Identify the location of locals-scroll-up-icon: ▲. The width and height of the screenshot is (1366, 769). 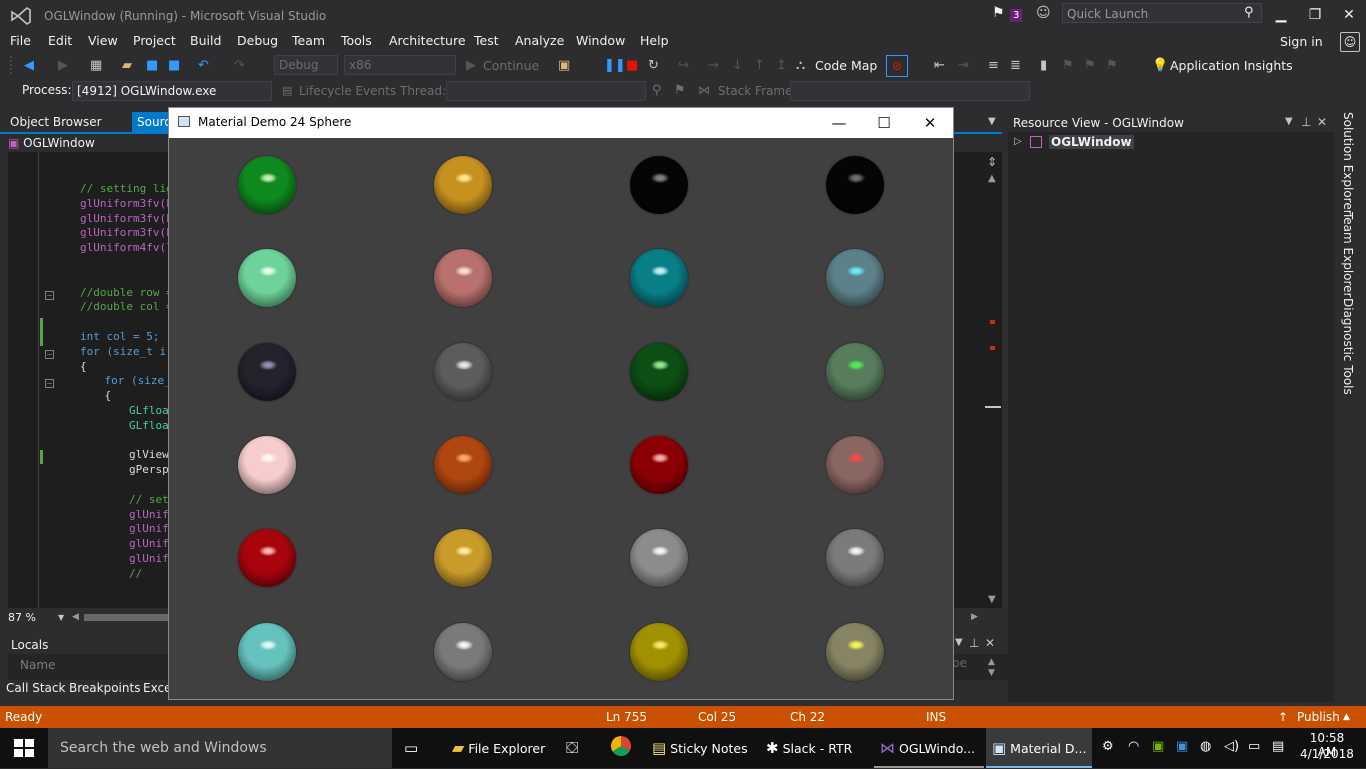
(991, 662).